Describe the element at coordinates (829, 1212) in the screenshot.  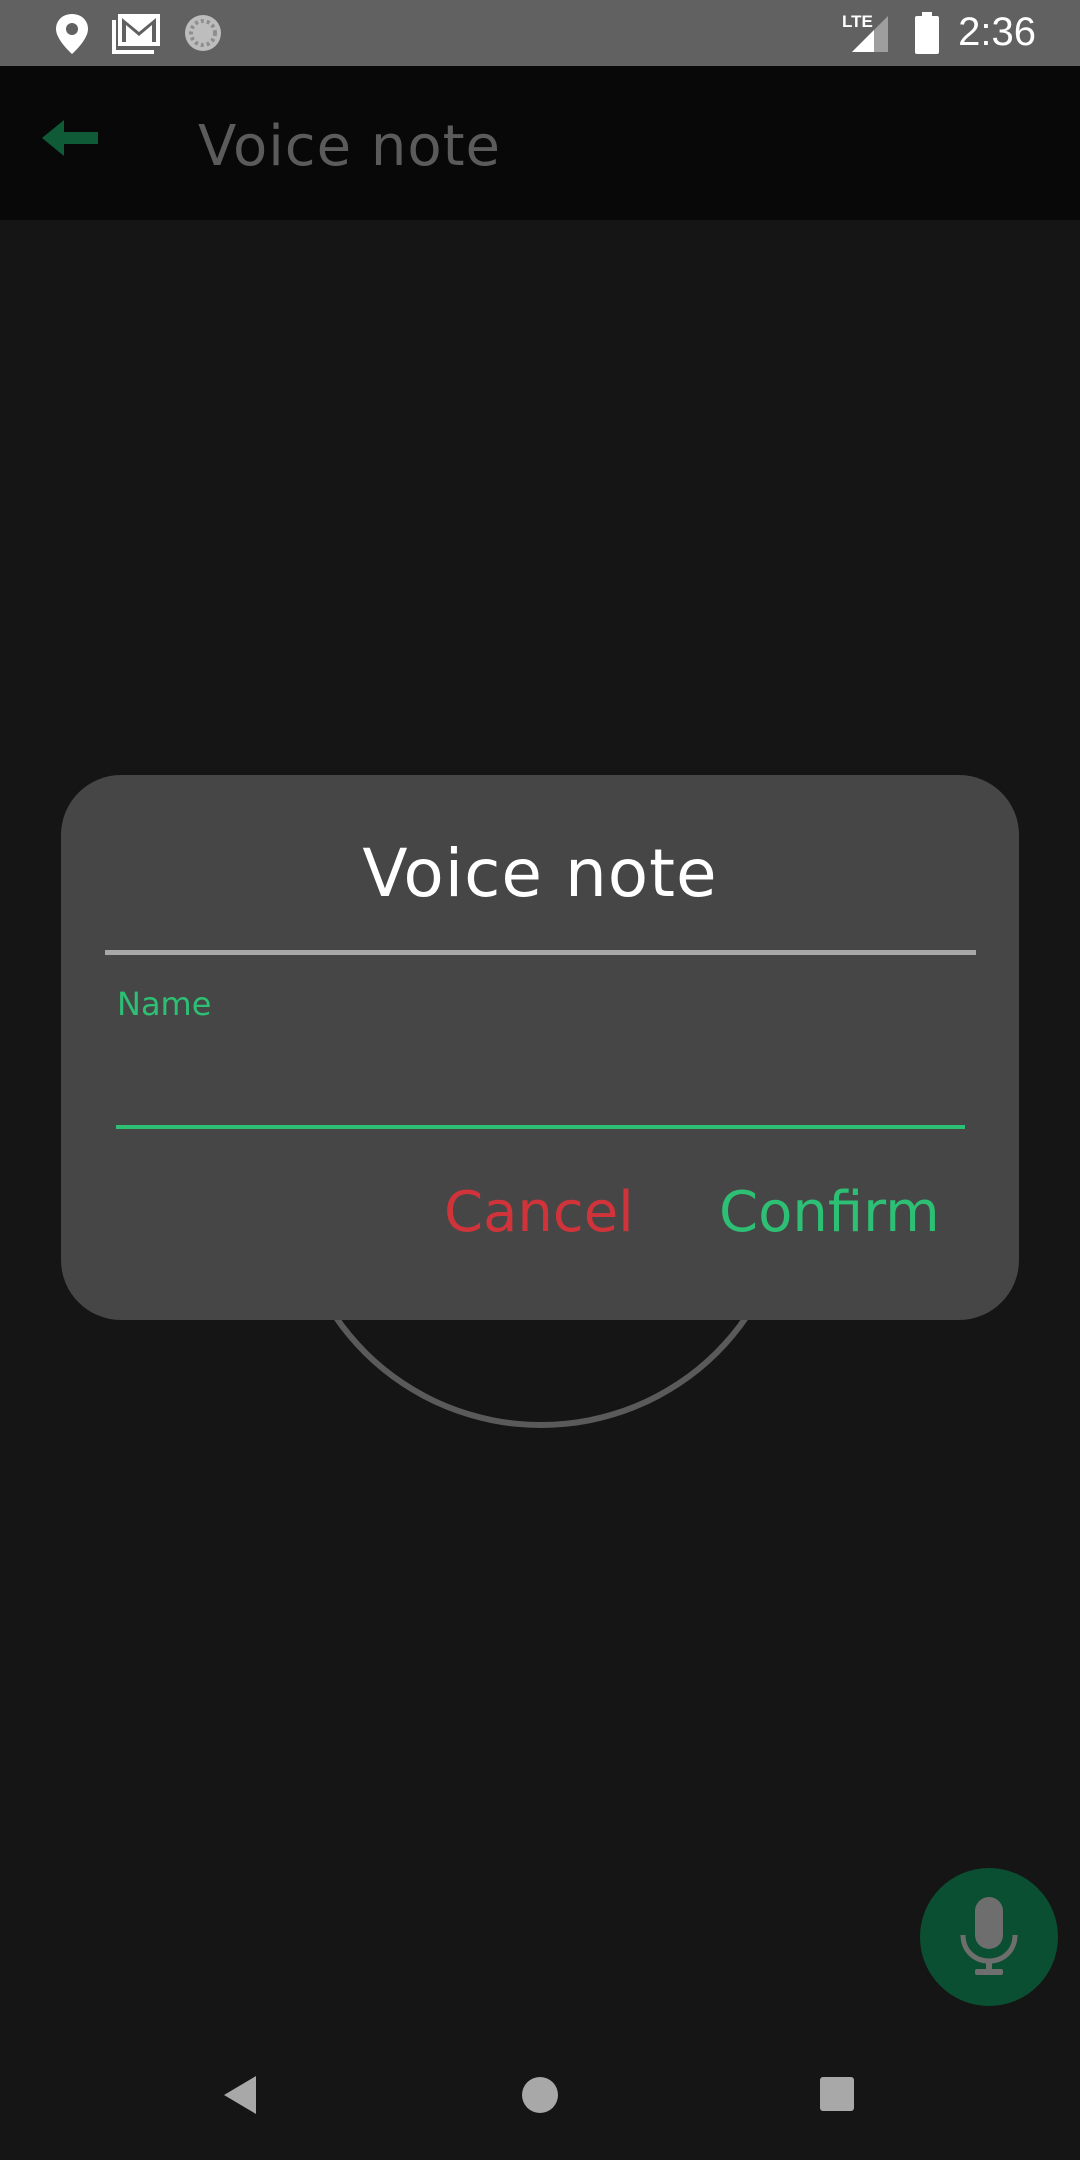
I see `confirm-button: Confirm` at that location.